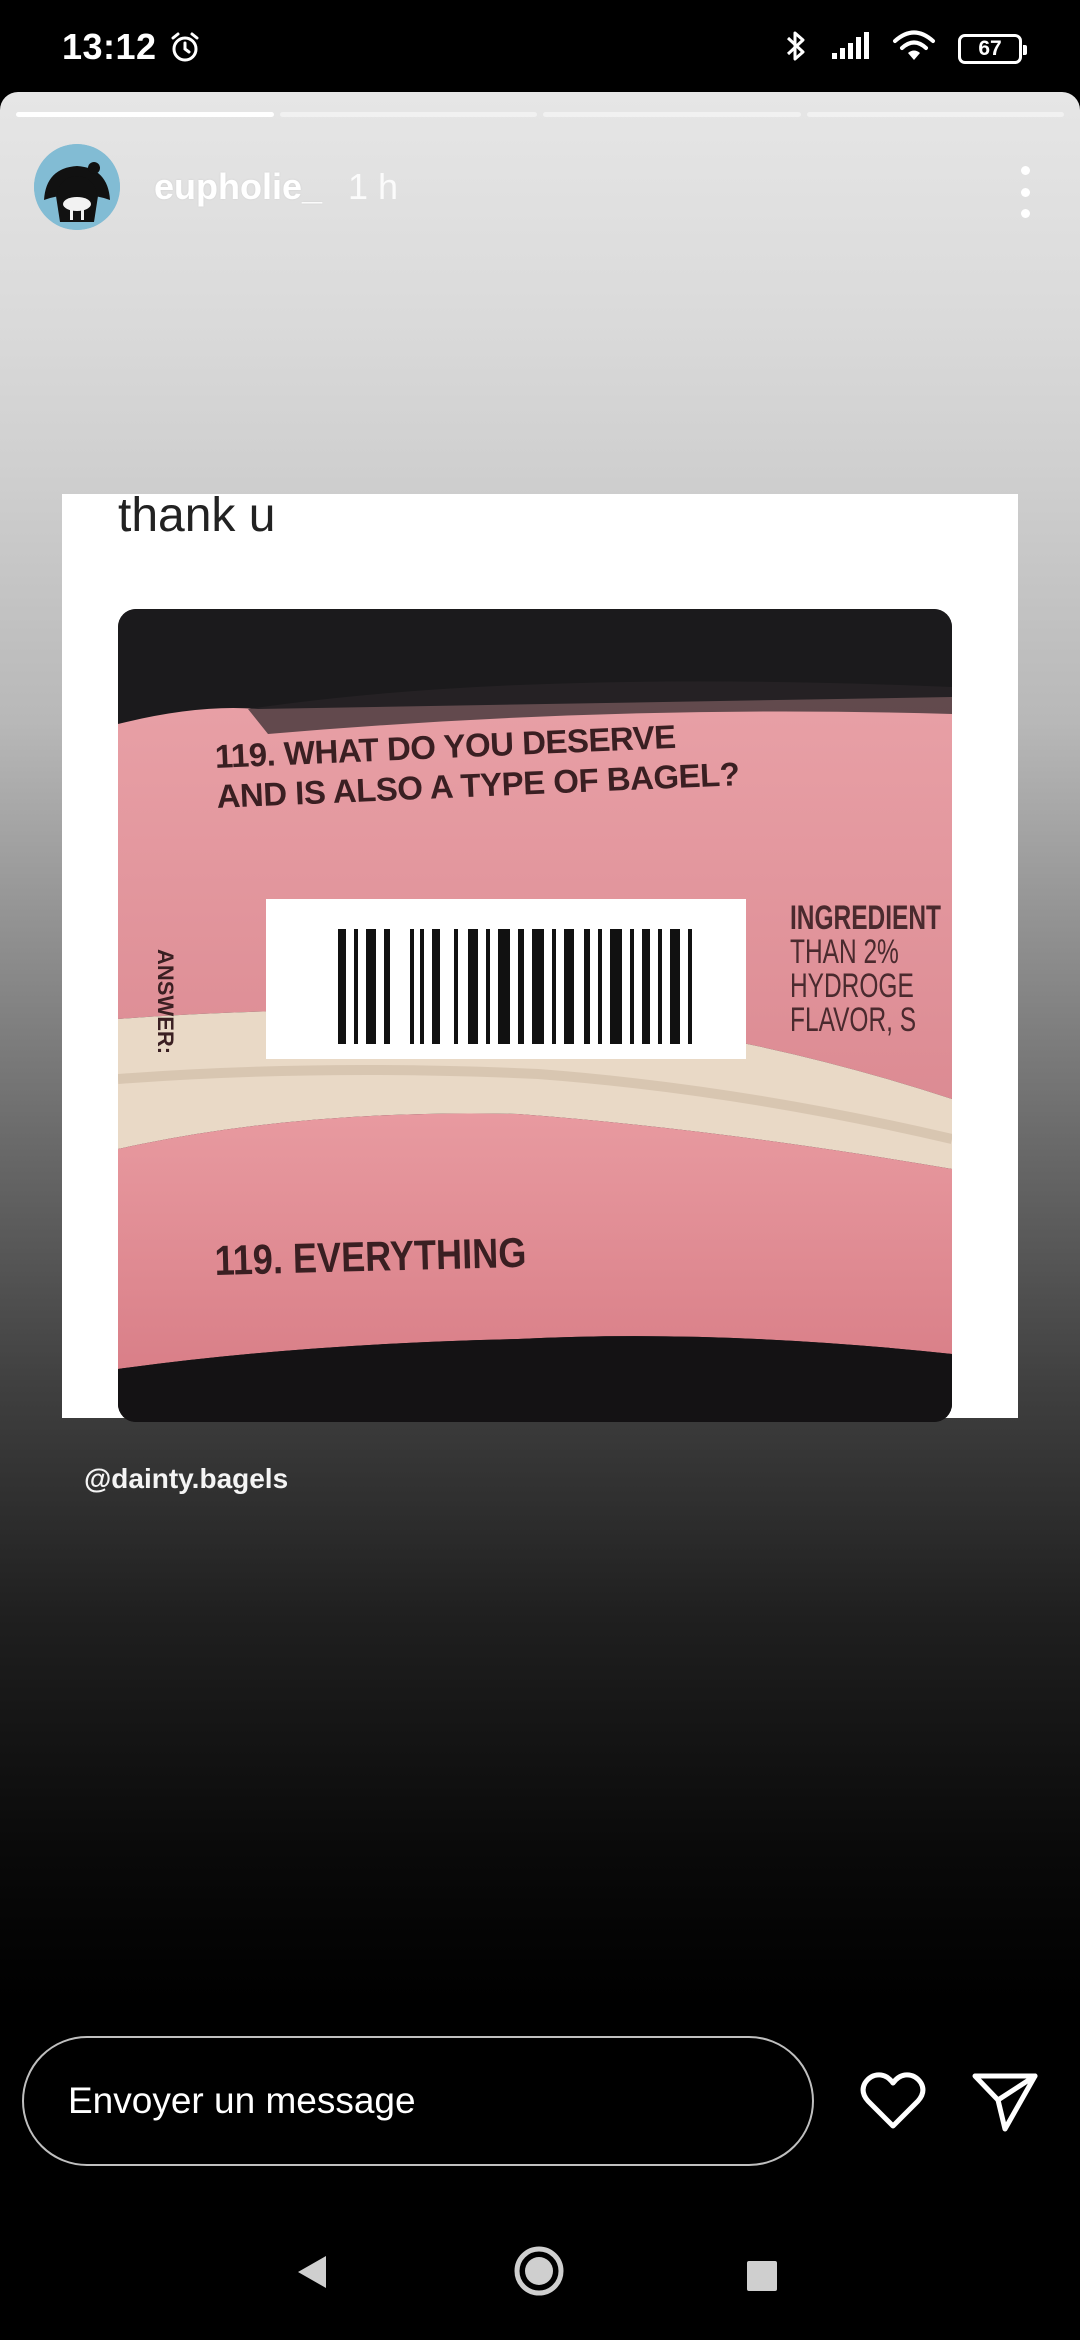  I want to click on mention-sticker: @dainty.bagels, so click(186, 1479).